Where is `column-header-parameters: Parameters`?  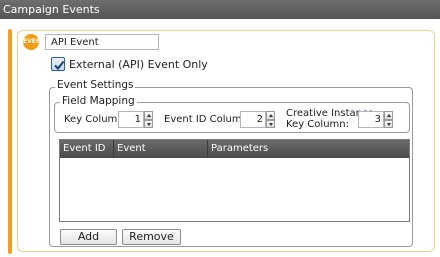
column-header-parameters: Parameters is located at coordinates (308, 149).